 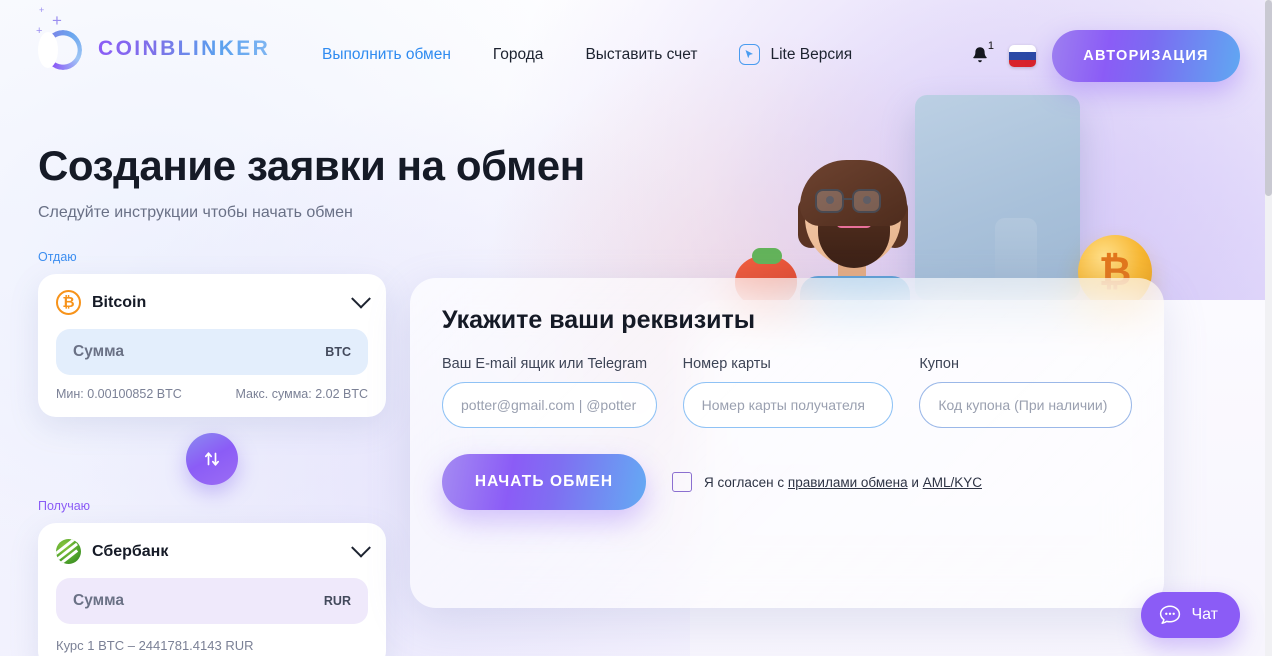 What do you see at coordinates (130, 551) in the screenshot?
I see `receive-currency-name: Сбербанк` at bounding box center [130, 551].